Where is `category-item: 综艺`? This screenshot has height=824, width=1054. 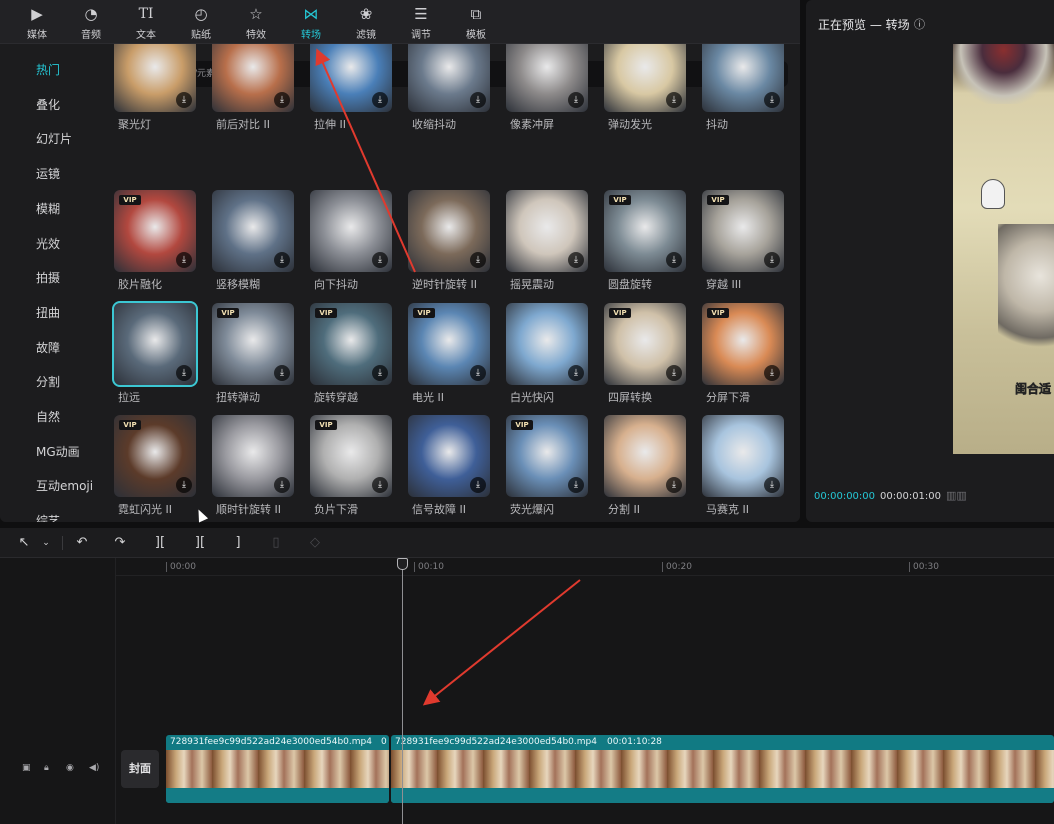
category-item: 综艺 is located at coordinates (52, 514).